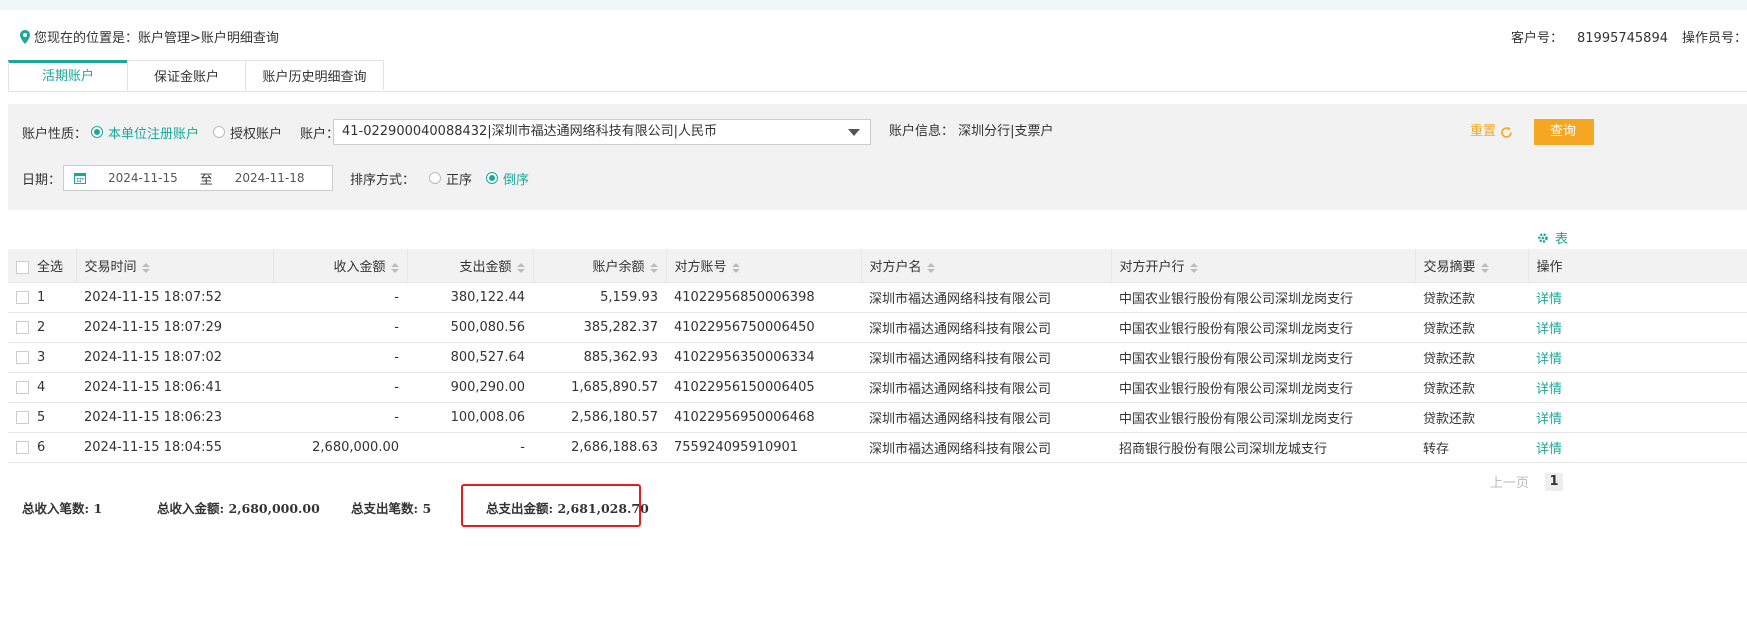 Image resolution: width=1747 pixels, height=624 pixels. Describe the element at coordinates (1564, 132) in the screenshot. I see `query-button: 查询` at that location.